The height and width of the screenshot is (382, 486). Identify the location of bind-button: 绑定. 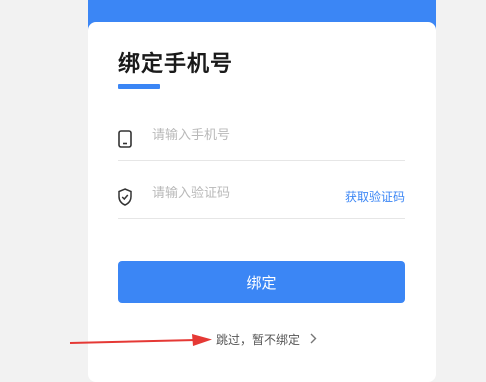
(261, 282).